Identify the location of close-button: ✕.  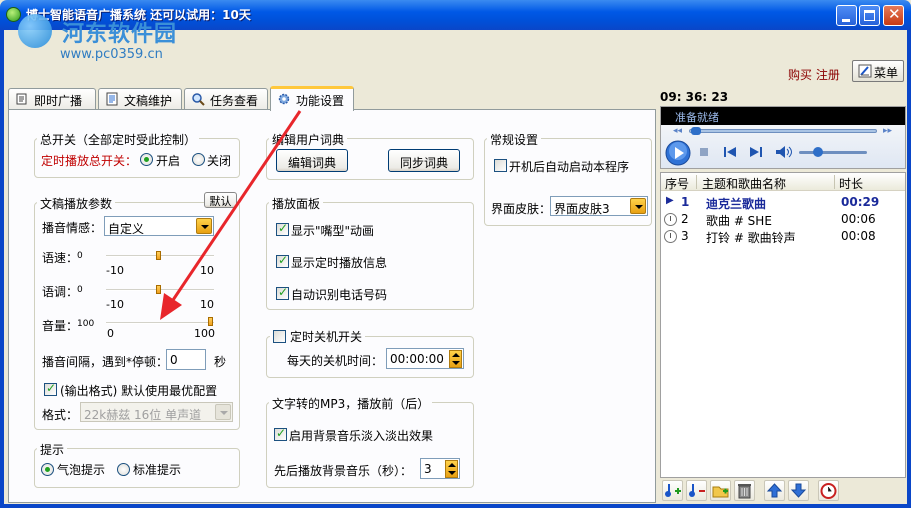
(893, 15).